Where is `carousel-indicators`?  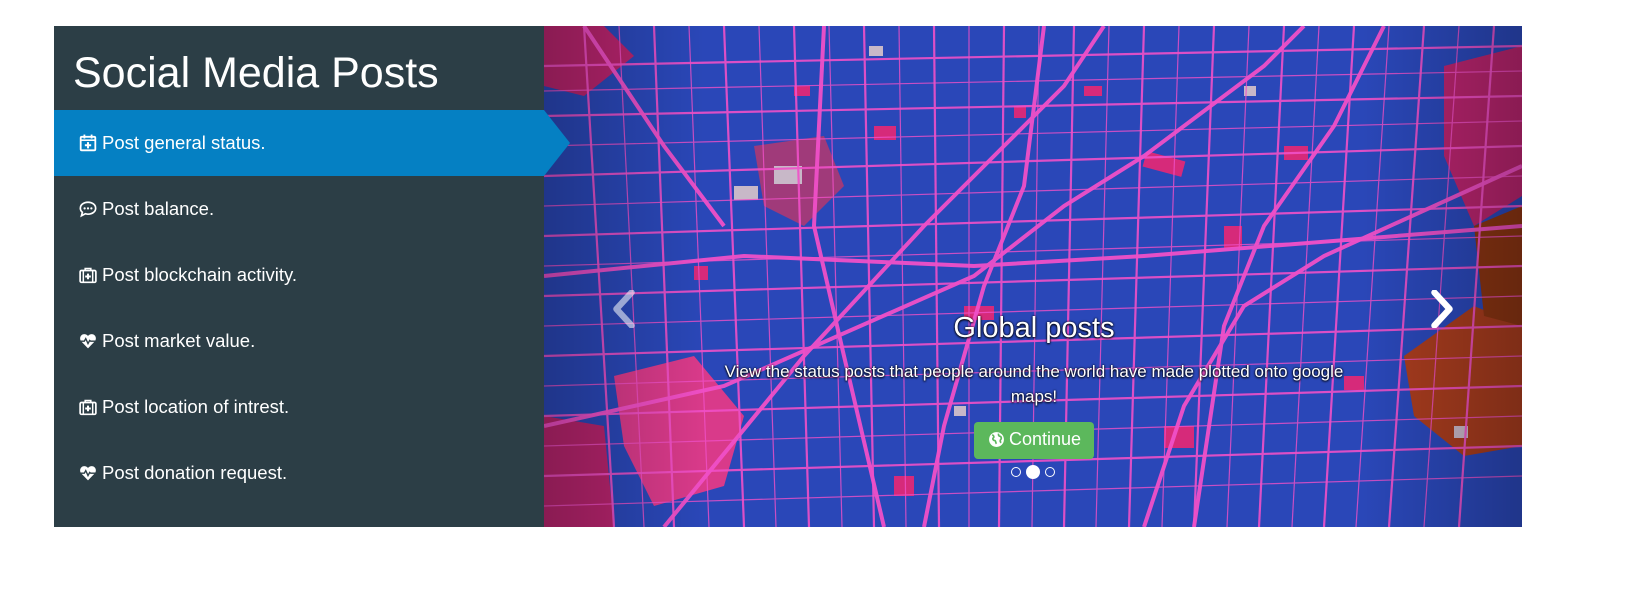
carousel-indicators is located at coordinates (1033, 472).